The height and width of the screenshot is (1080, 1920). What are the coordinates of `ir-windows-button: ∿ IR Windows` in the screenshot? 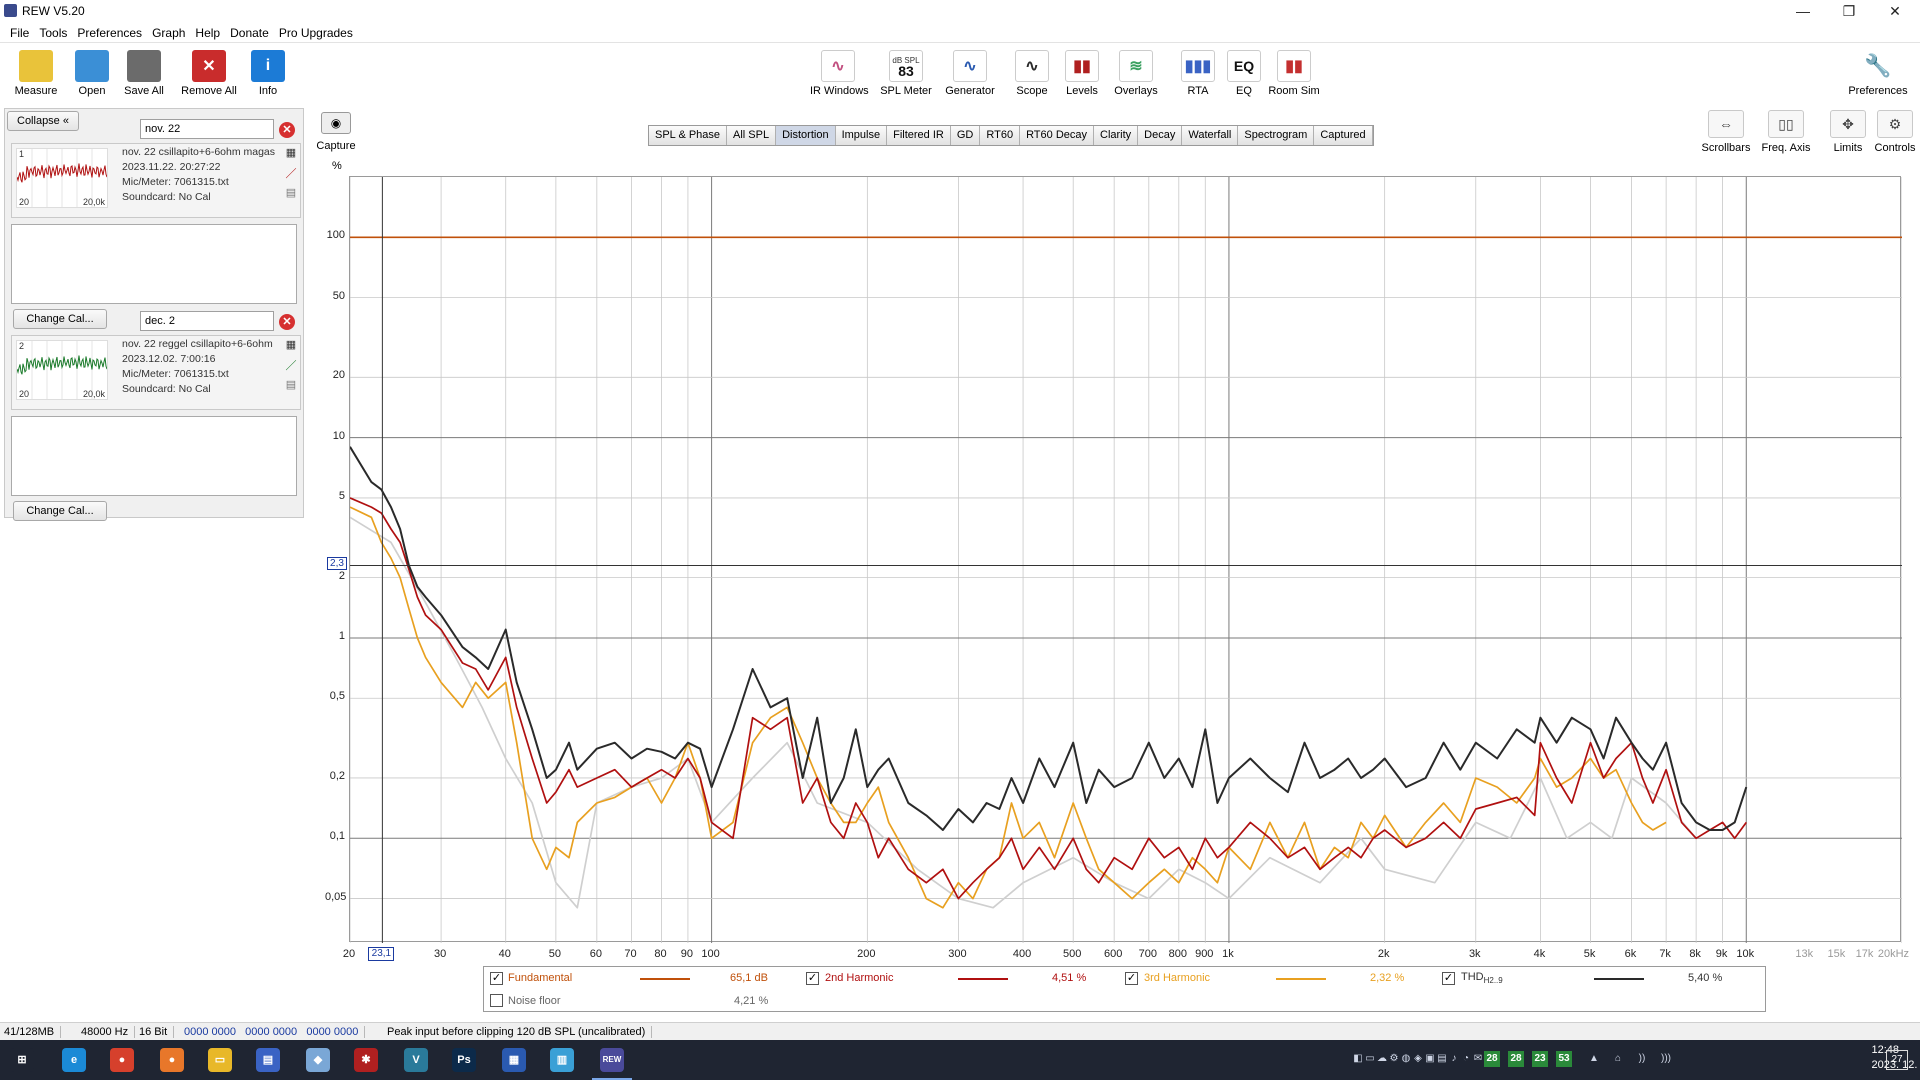 It's located at (839, 73).